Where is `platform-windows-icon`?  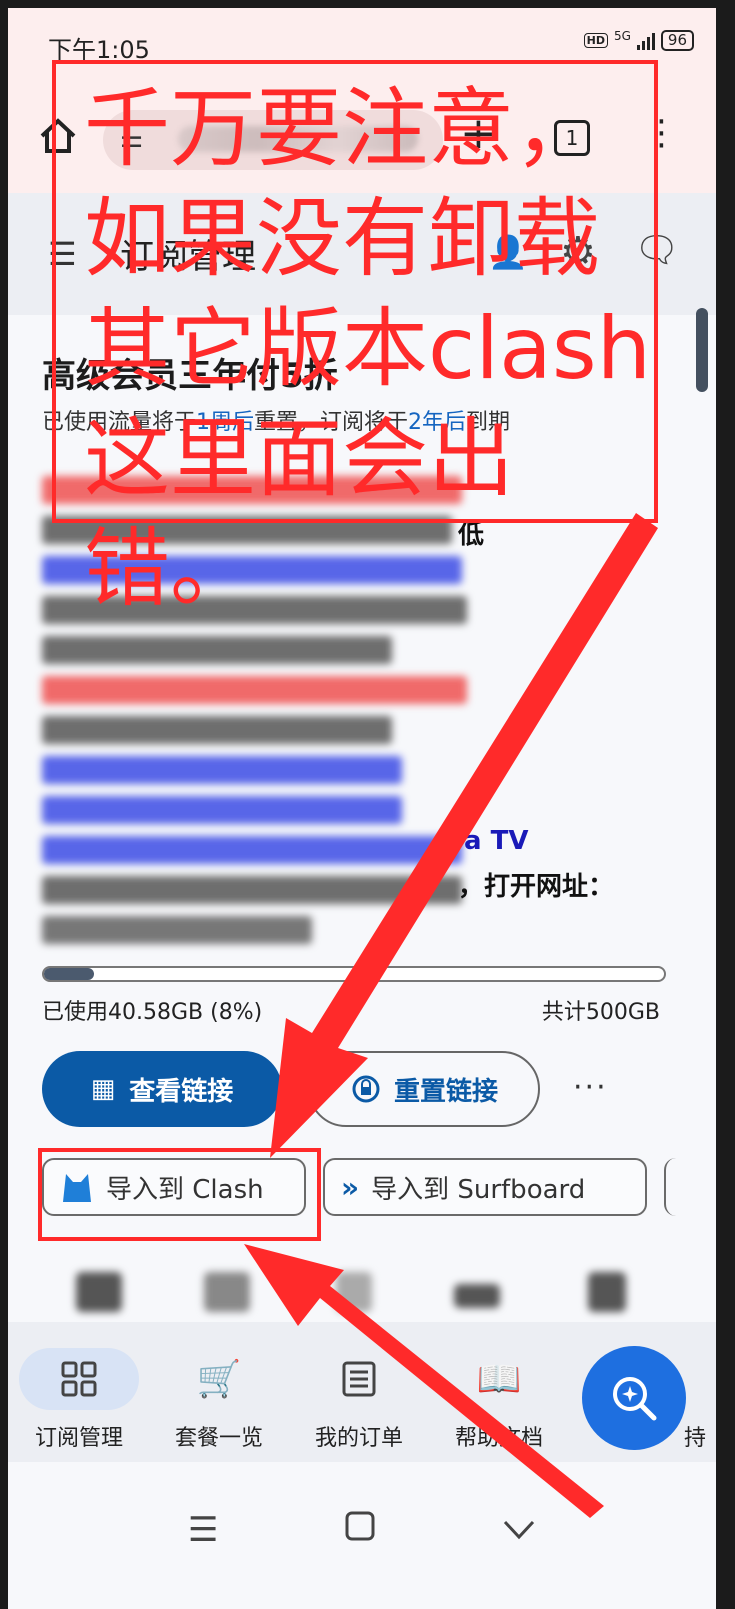 platform-windows-icon is located at coordinates (99, 1292).